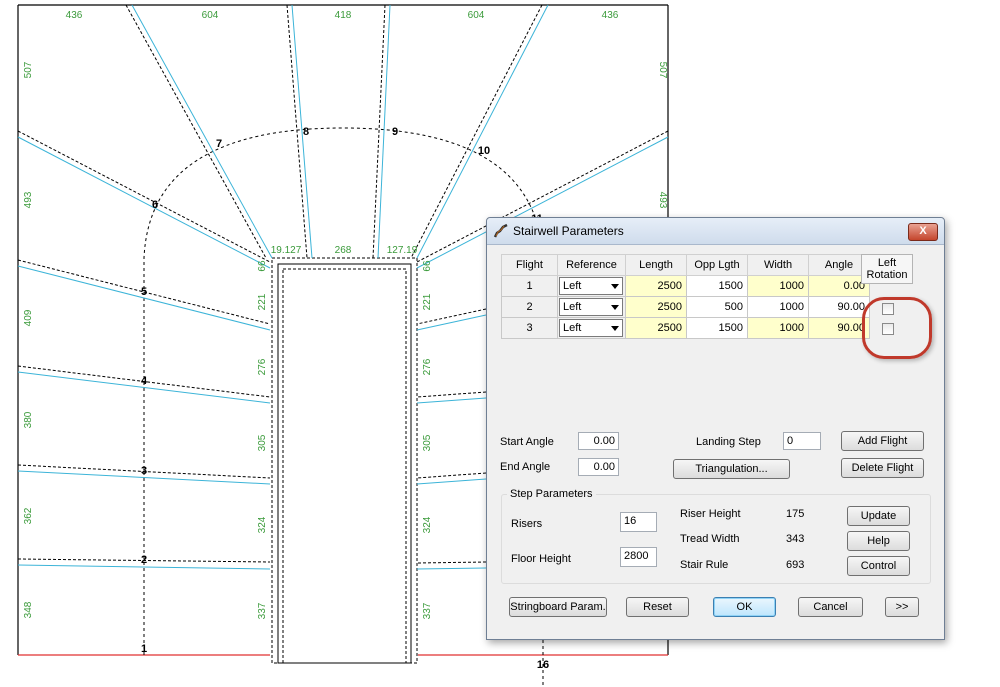  I want to click on dim-left: 409, so click(28, 317).